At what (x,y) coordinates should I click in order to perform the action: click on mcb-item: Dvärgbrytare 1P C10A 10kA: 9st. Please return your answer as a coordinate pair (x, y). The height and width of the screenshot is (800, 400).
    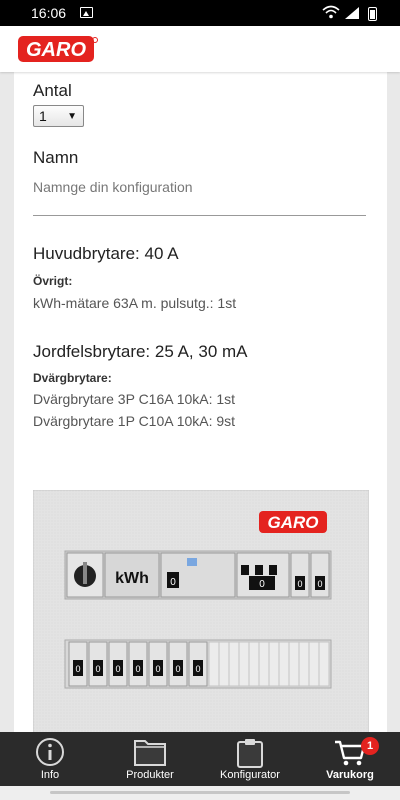
    Looking at the image, I should click on (134, 421).